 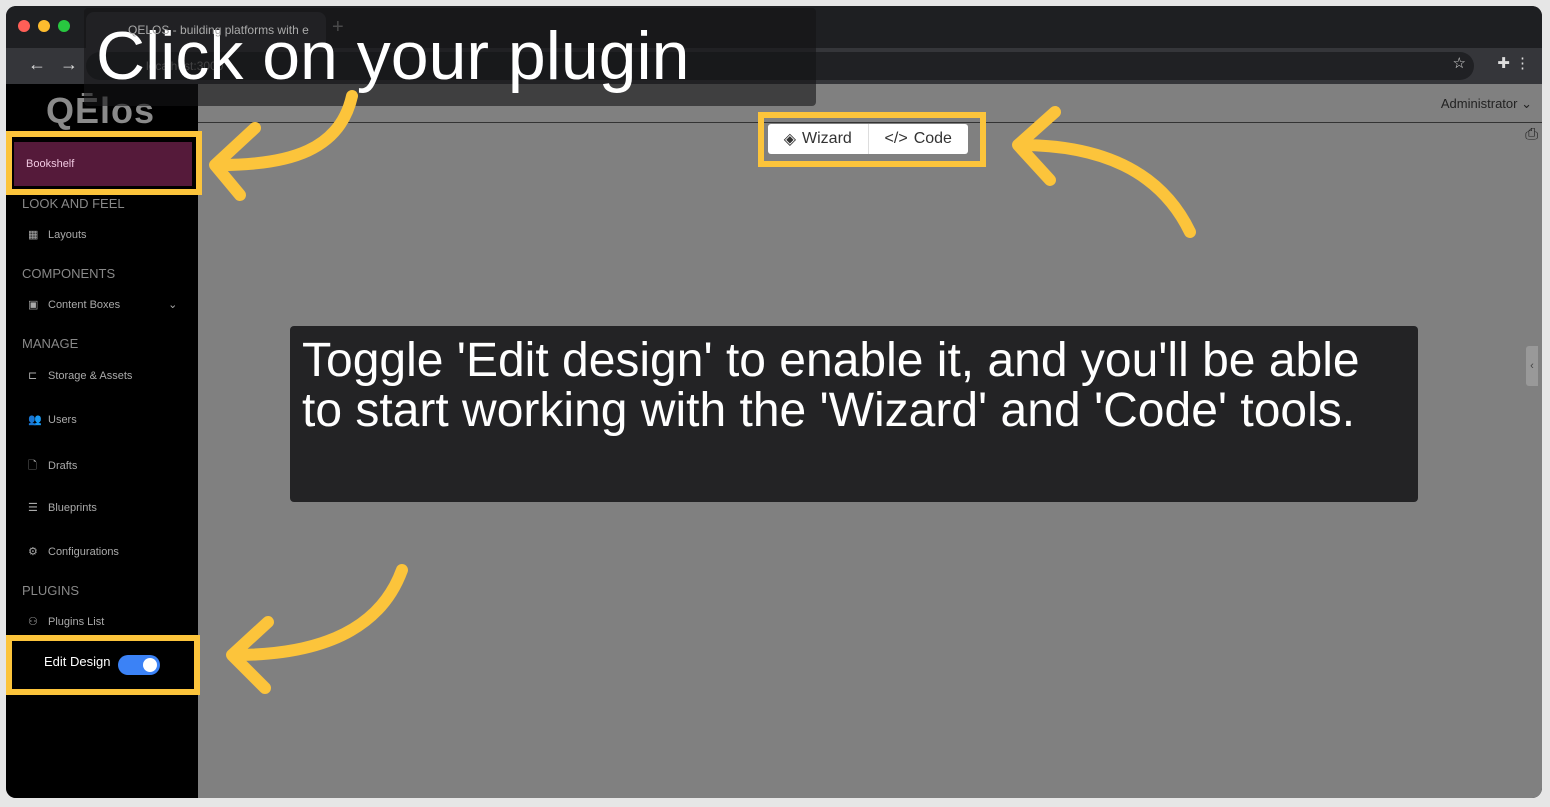 What do you see at coordinates (73, 551) in the screenshot?
I see `sidebar-item-configurations: ⚙ Configurations` at bounding box center [73, 551].